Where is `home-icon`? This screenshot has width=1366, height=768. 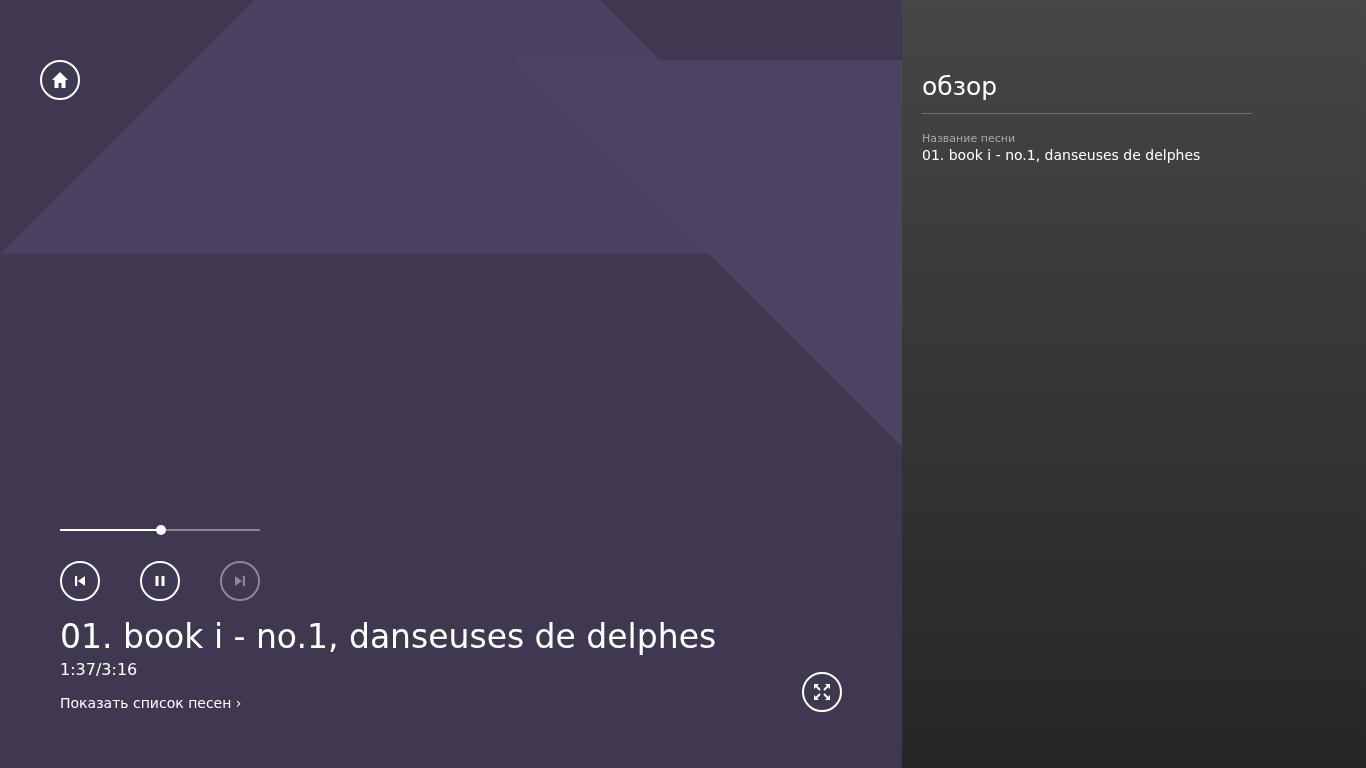 home-icon is located at coordinates (60, 80).